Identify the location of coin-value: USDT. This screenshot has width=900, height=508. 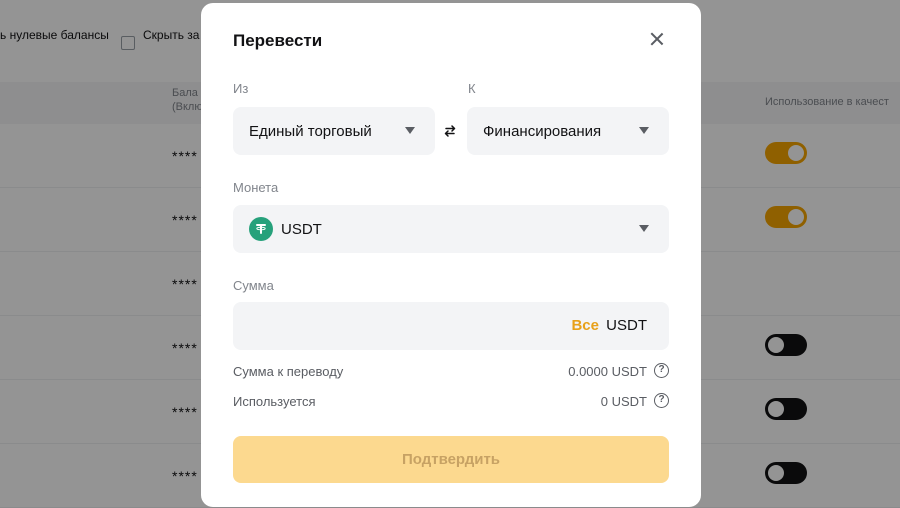
(301, 229).